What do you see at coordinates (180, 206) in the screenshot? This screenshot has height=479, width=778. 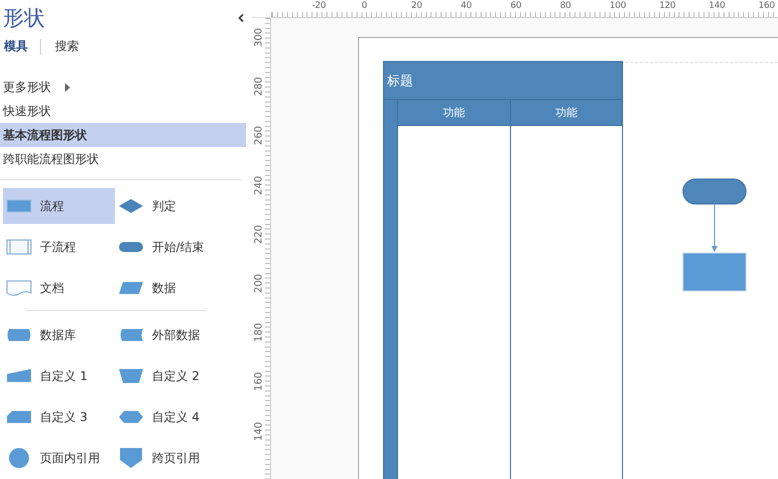 I see `shape-item: 判定` at bounding box center [180, 206].